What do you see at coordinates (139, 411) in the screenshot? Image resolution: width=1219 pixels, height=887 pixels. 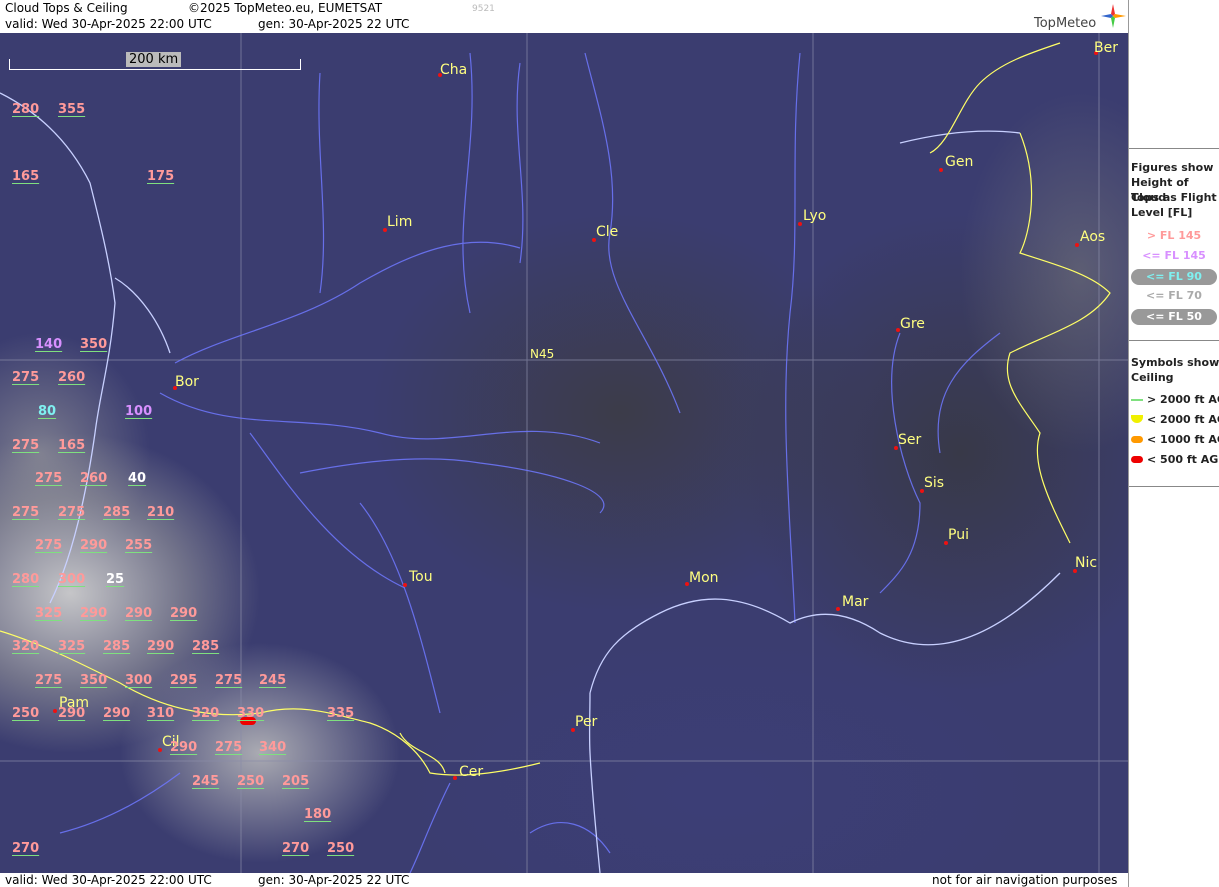 I see `cloud-top-label: 100` at bounding box center [139, 411].